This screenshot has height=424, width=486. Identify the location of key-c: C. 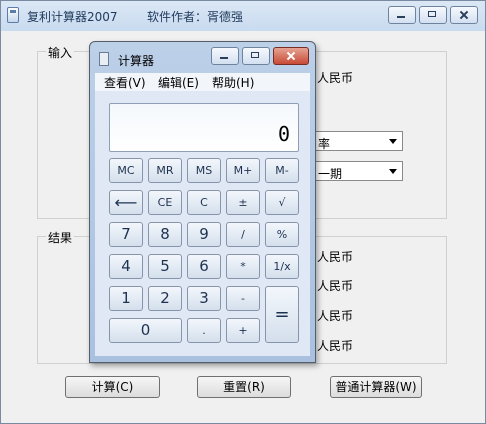
(204, 202).